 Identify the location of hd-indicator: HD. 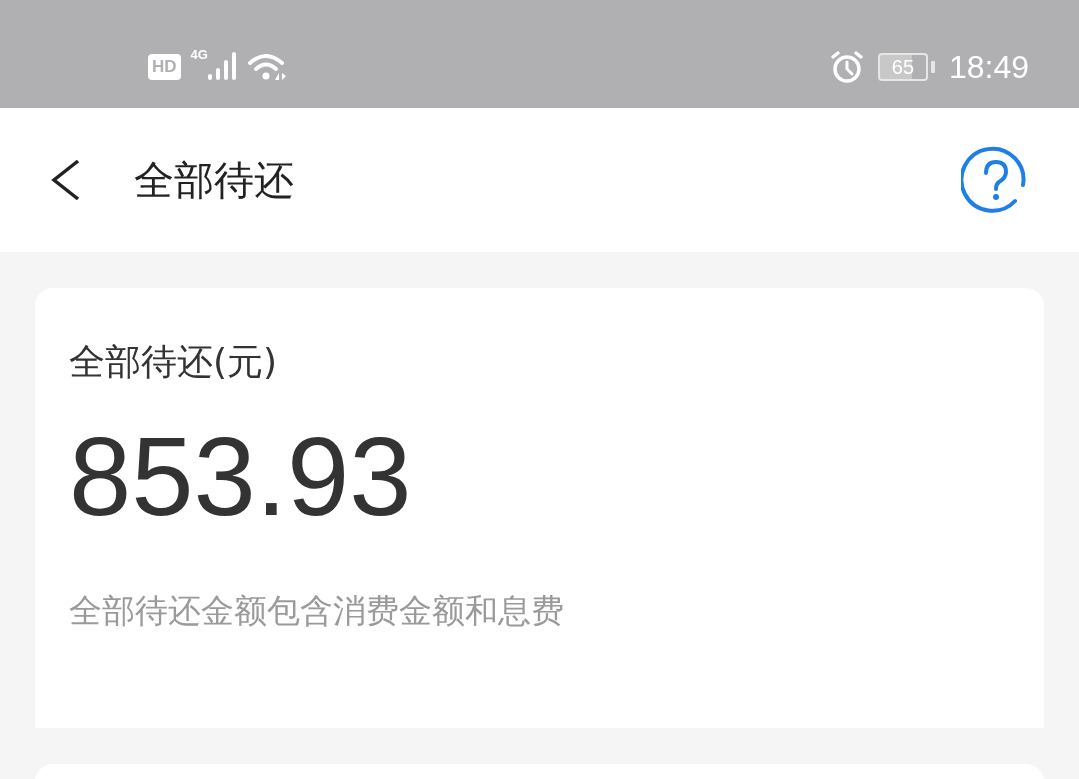
(164, 67).